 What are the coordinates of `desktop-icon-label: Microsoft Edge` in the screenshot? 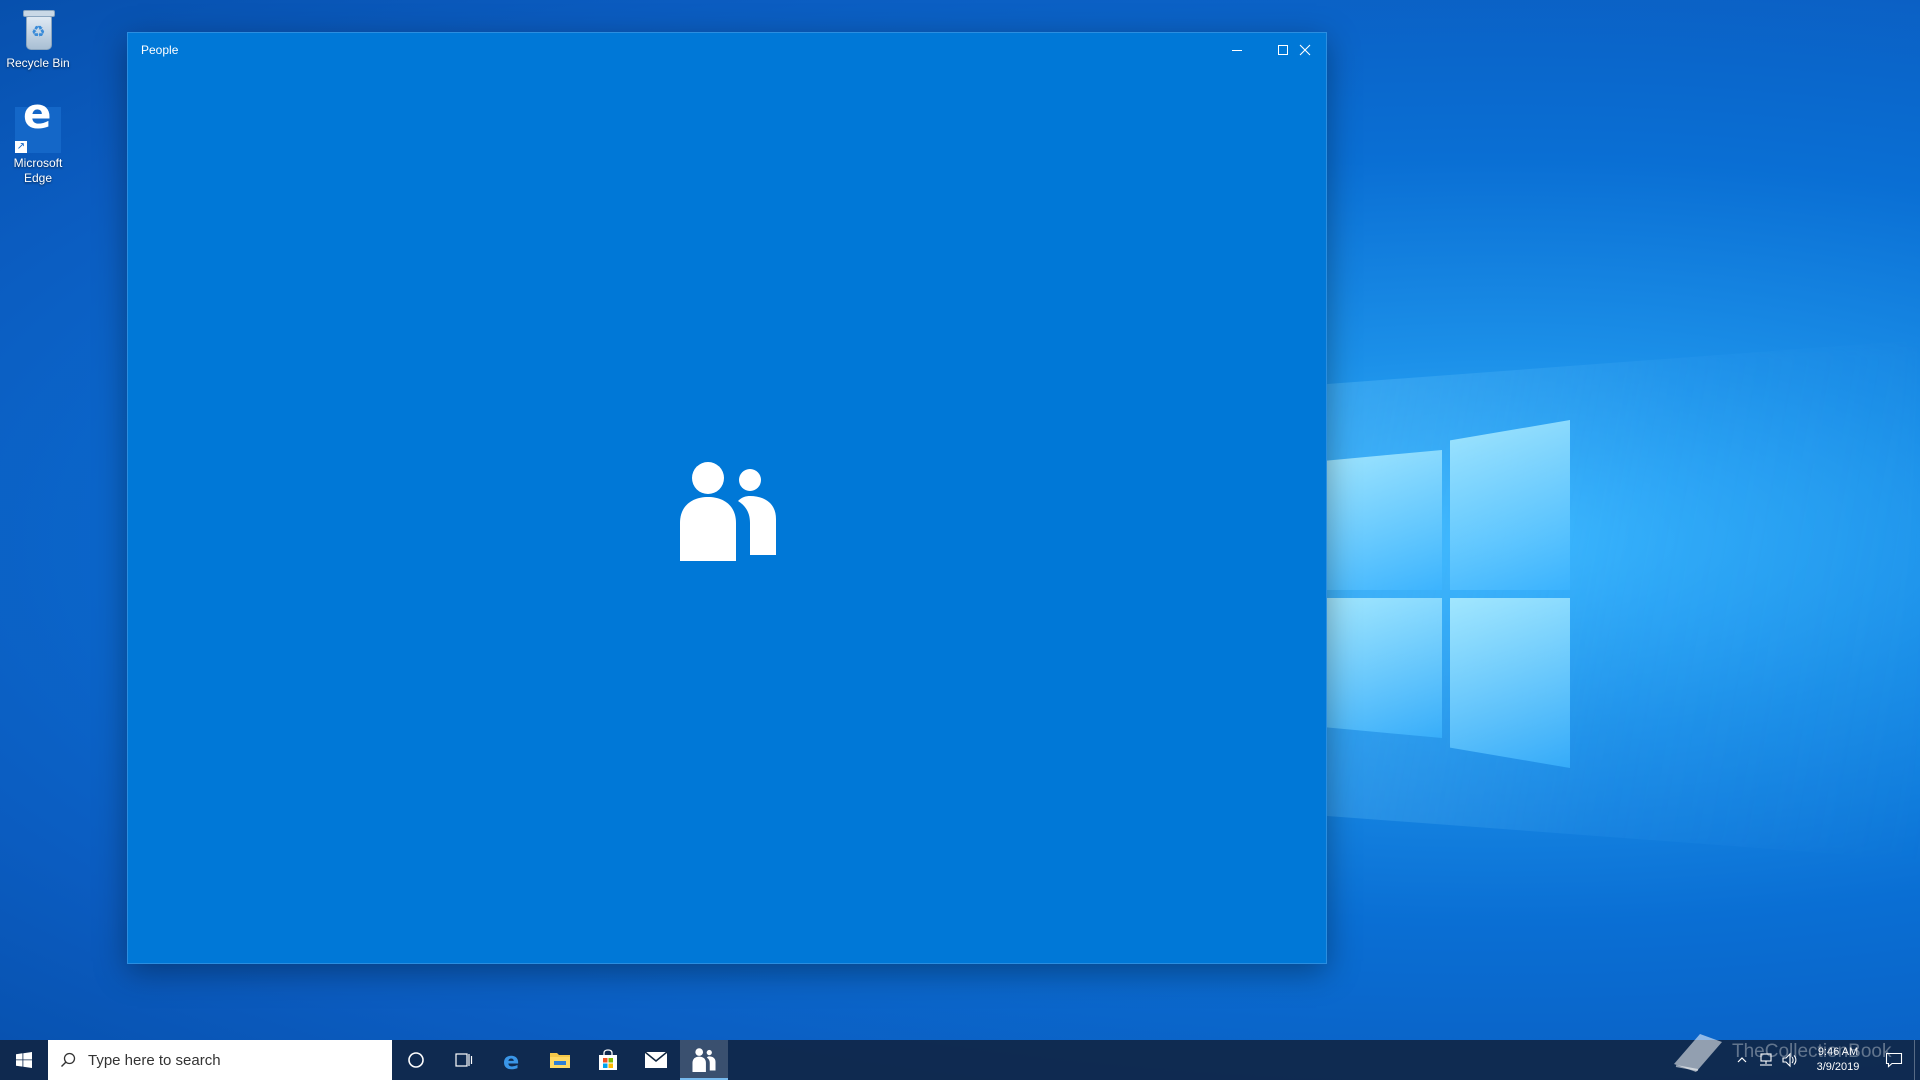 It's located at (38, 170).